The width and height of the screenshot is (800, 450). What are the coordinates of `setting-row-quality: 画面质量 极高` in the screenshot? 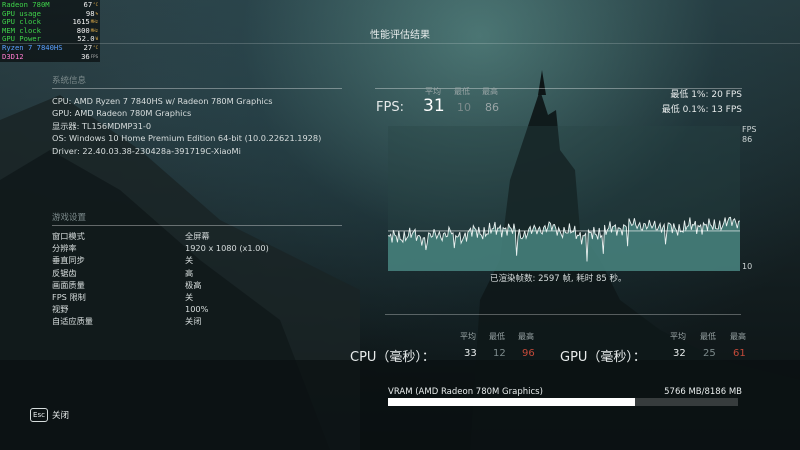 It's located at (127, 284).